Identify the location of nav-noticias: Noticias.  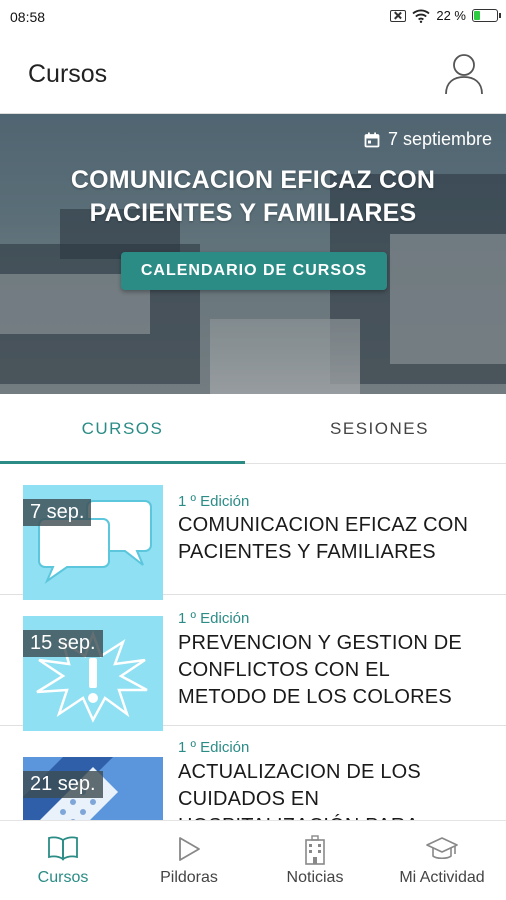
(315, 860).